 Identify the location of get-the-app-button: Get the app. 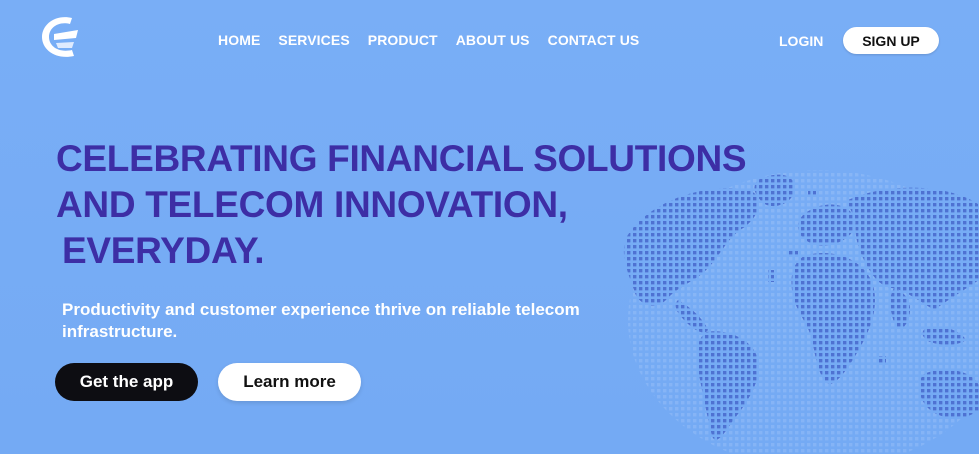
(126, 382).